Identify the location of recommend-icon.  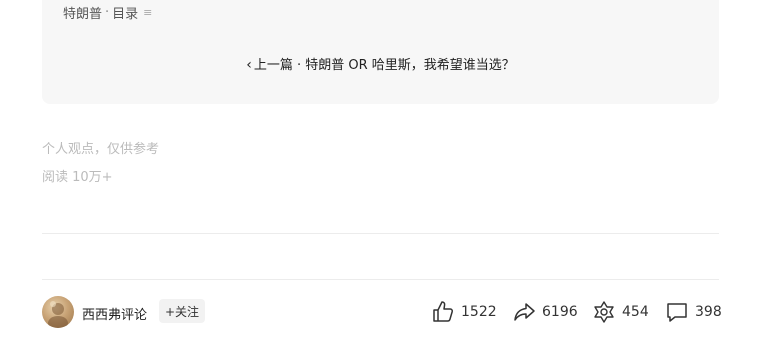
(604, 312).